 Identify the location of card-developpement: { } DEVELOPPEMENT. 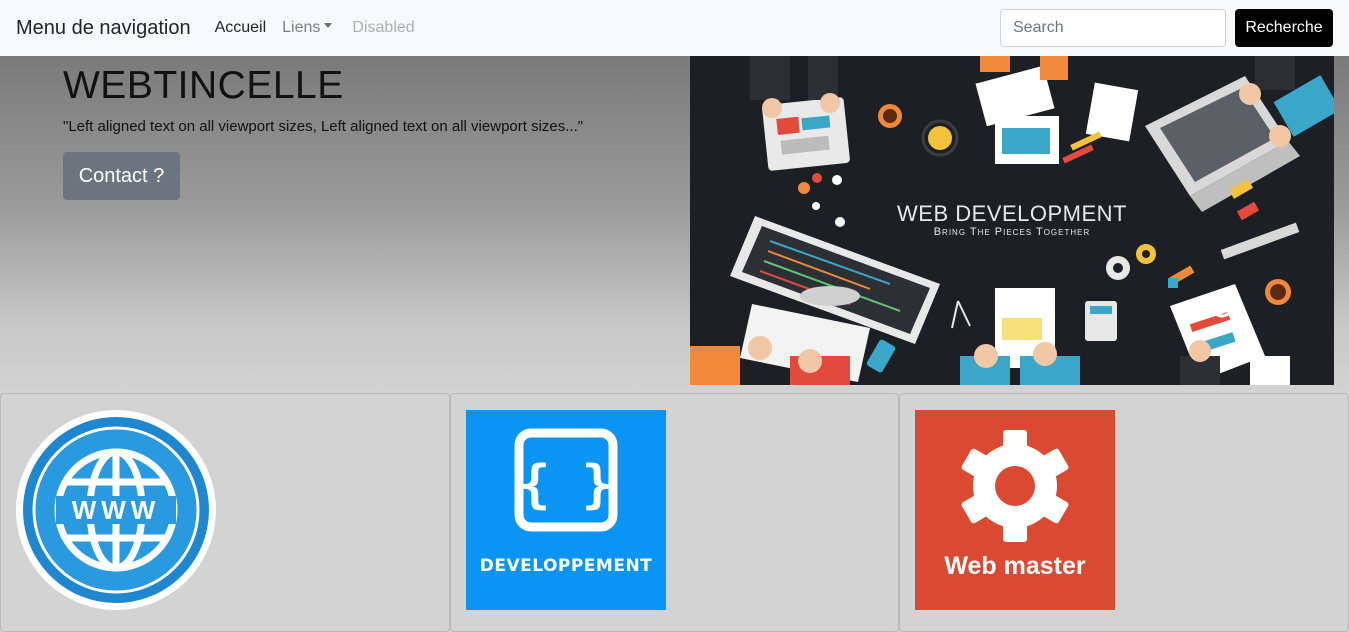
(674, 512).